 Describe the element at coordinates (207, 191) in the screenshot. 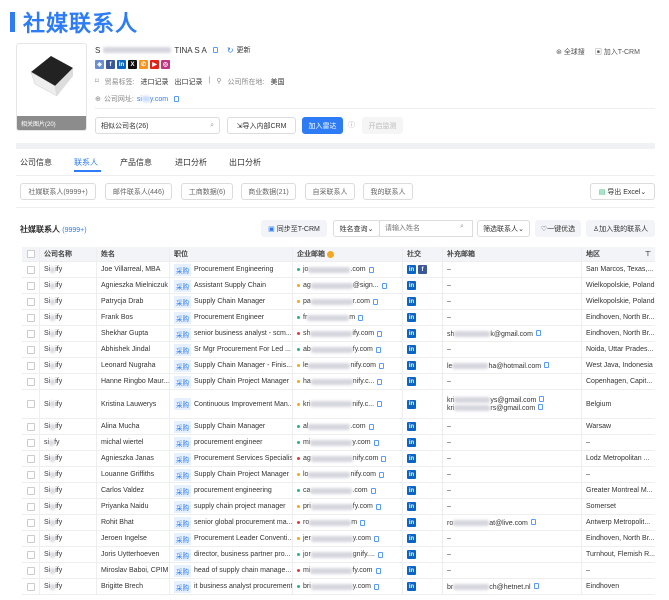

I see `subtab-business-data: 工商数据(6)` at that location.